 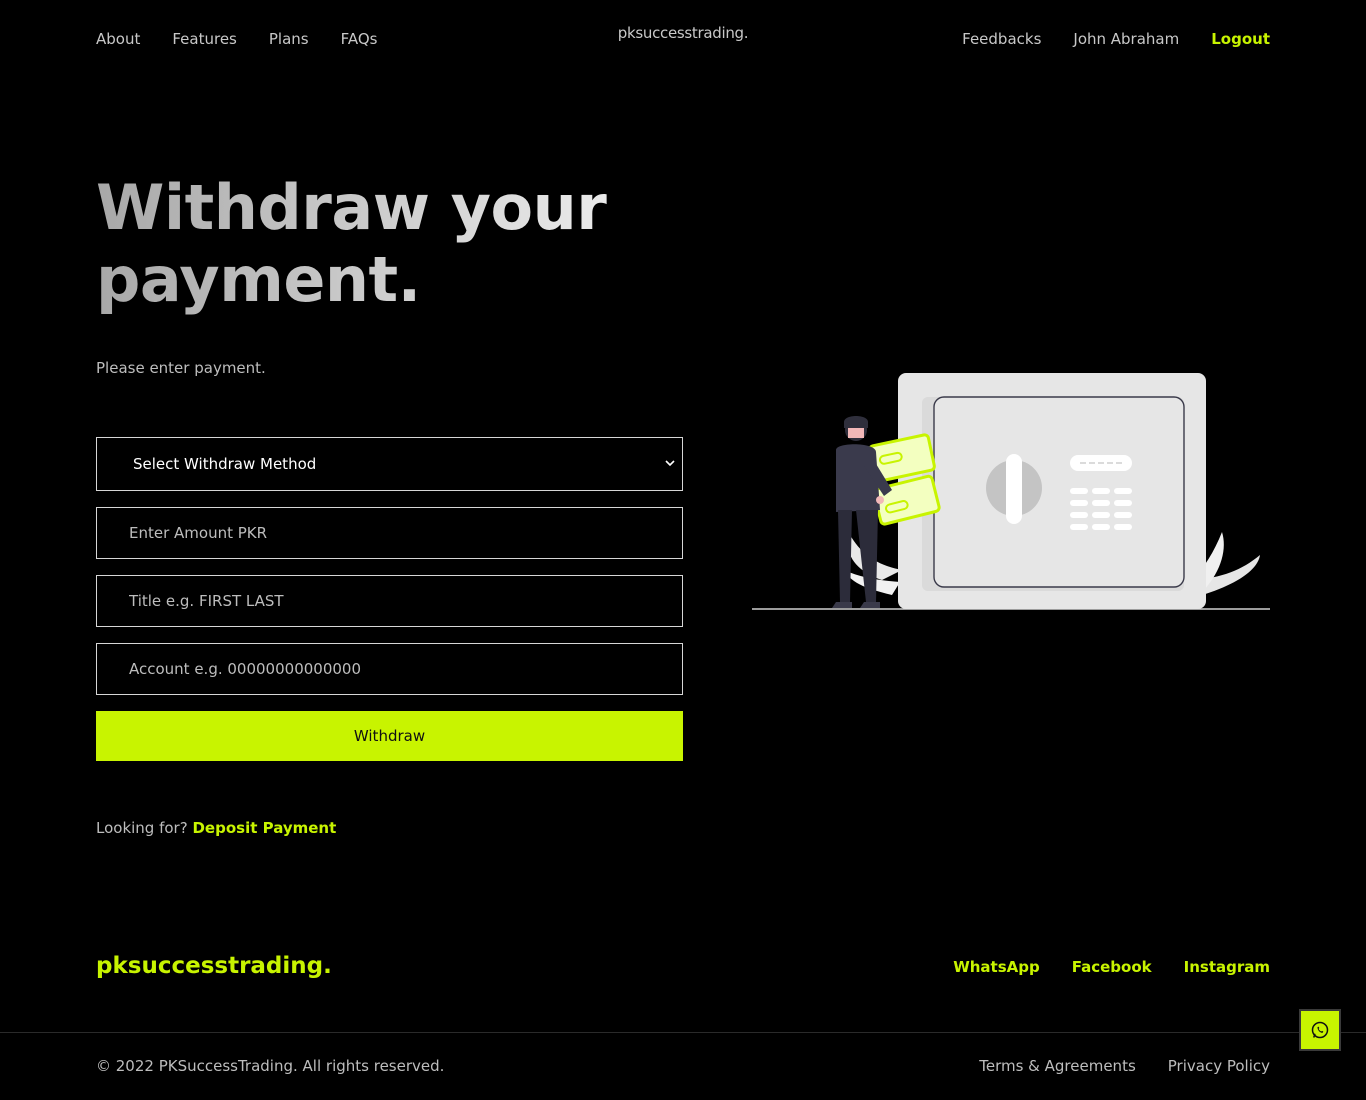 I want to click on footer-brand-logo: pksuccesstrading., so click(x=214, y=966).